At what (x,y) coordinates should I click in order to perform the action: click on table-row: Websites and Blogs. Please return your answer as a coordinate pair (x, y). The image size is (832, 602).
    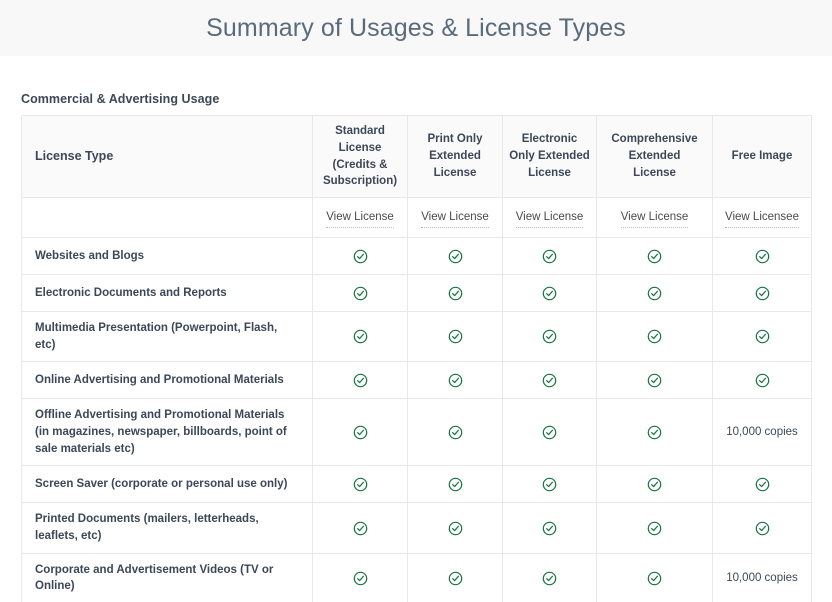
    Looking at the image, I should click on (416, 256).